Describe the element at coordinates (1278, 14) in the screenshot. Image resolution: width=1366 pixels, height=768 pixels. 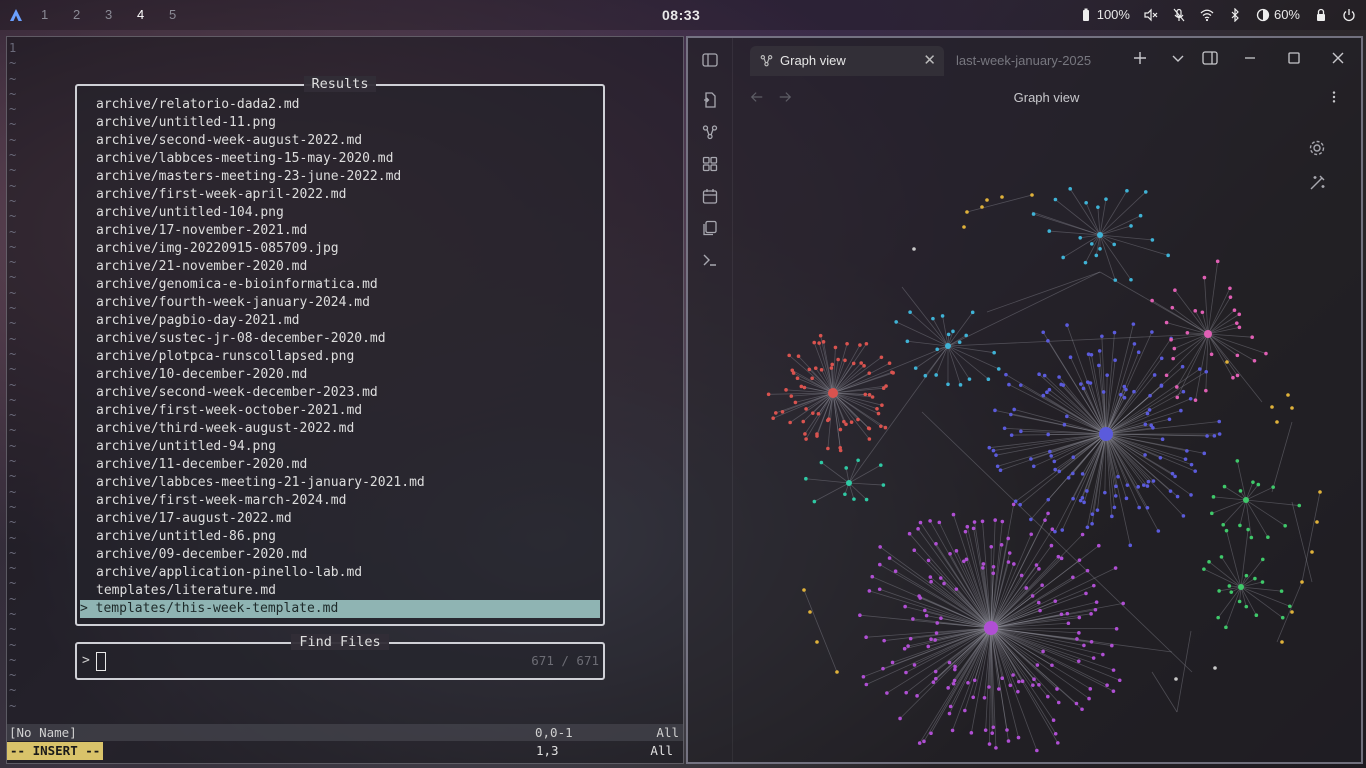
I see `brightness-status: 60%` at that location.